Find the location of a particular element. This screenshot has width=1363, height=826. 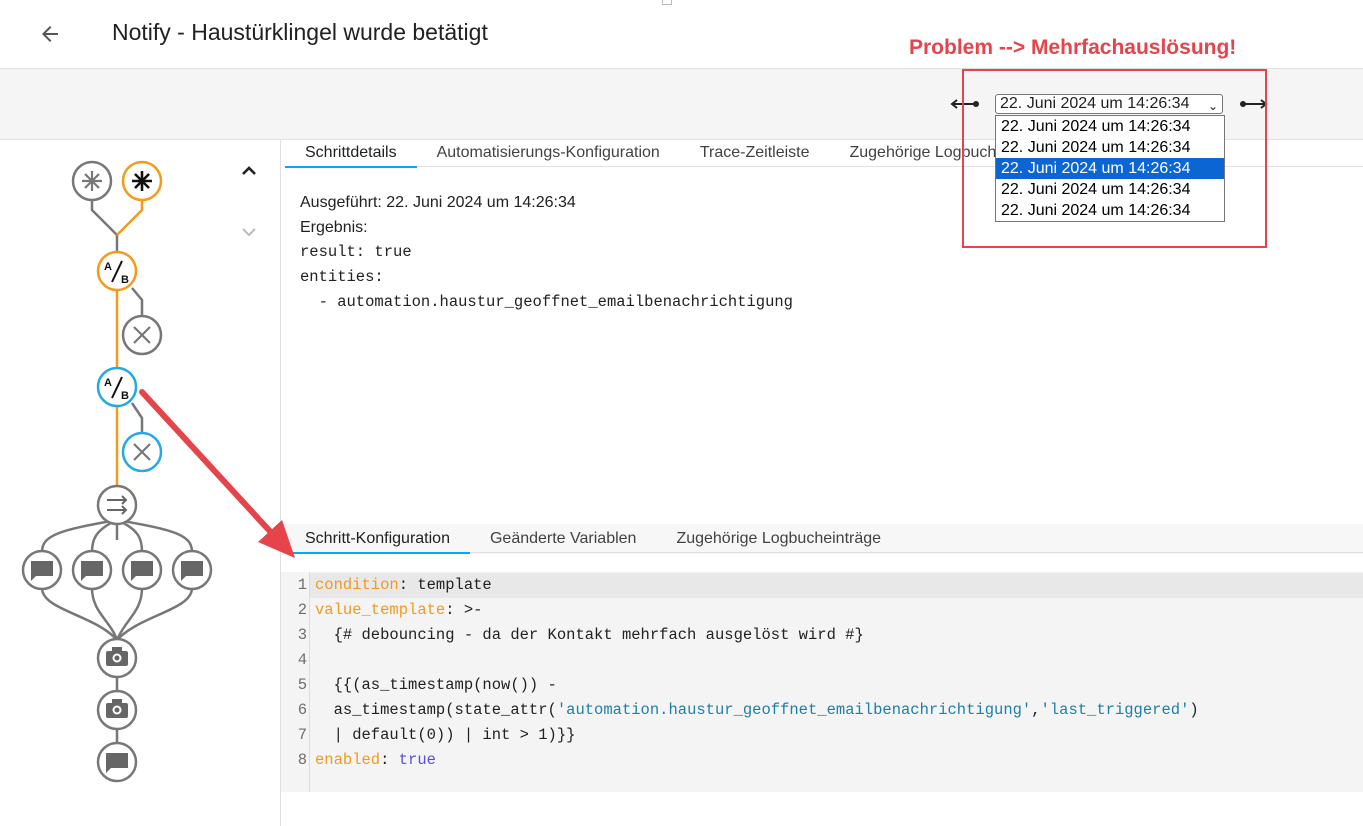

window-grip is located at coordinates (667, 2).